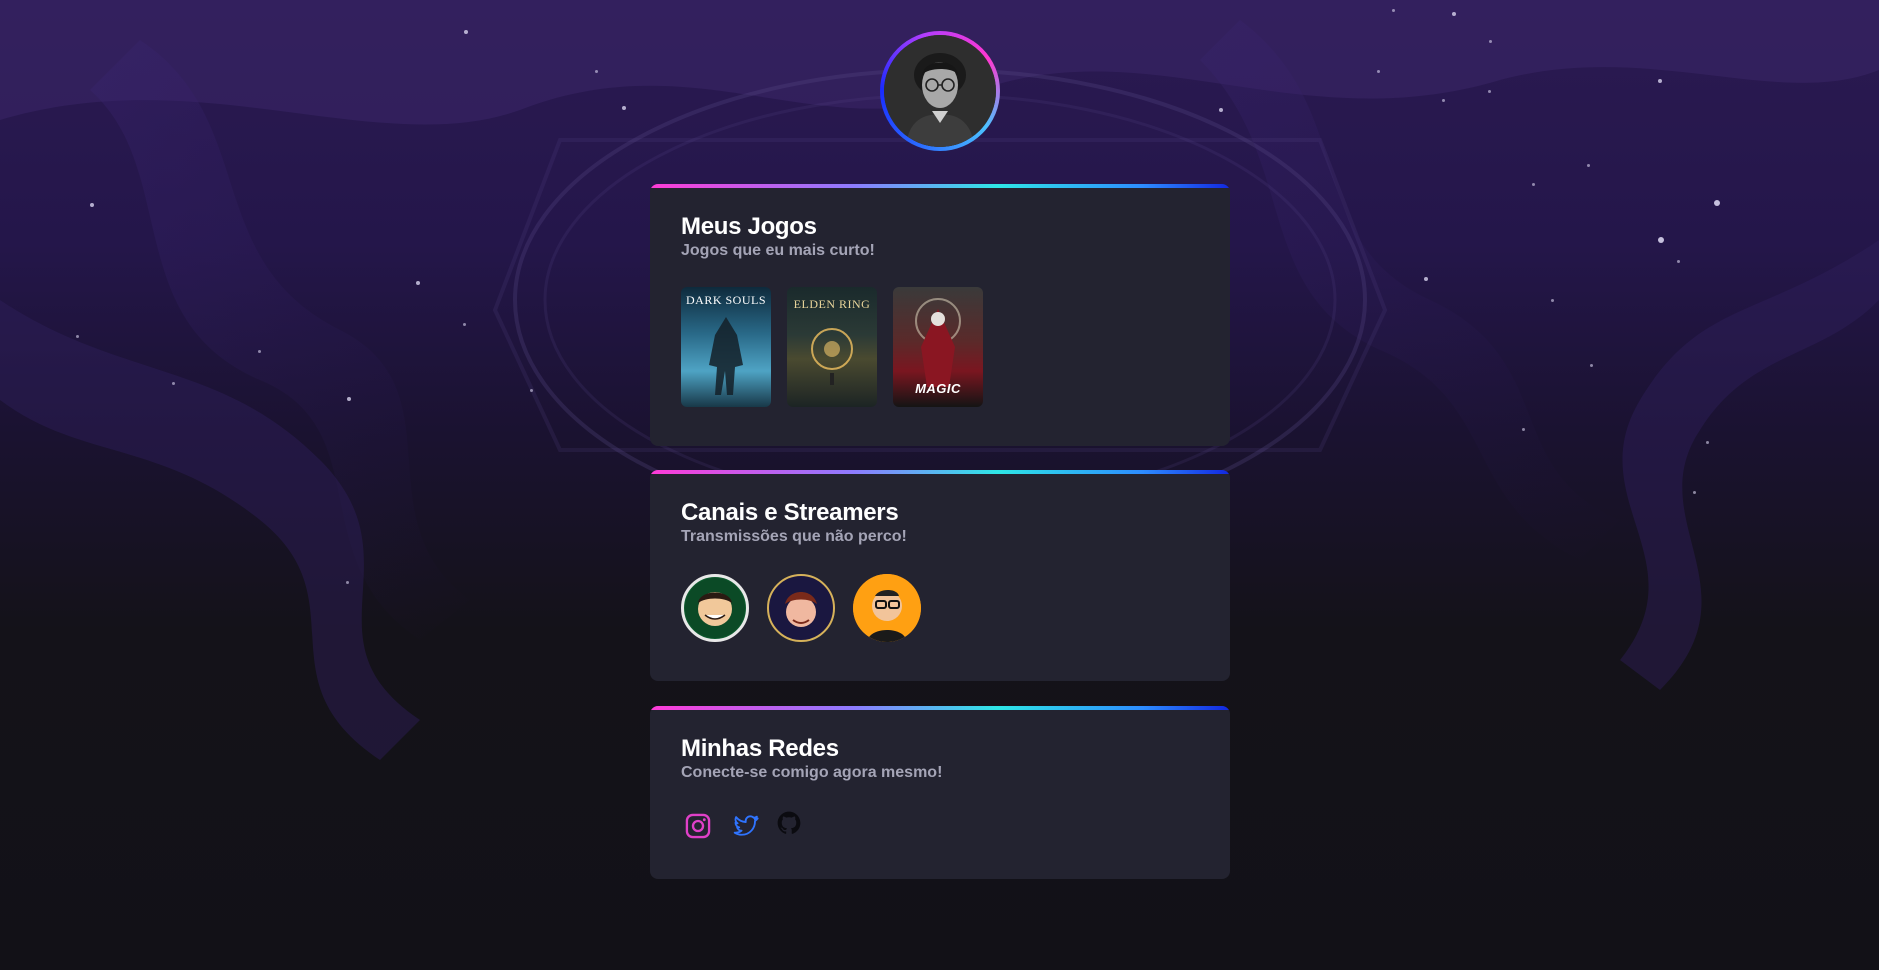 The image size is (1879, 970). What do you see at coordinates (726, 356) in the screenshot?
I see `knight-art` at bounding box center [726, 356].